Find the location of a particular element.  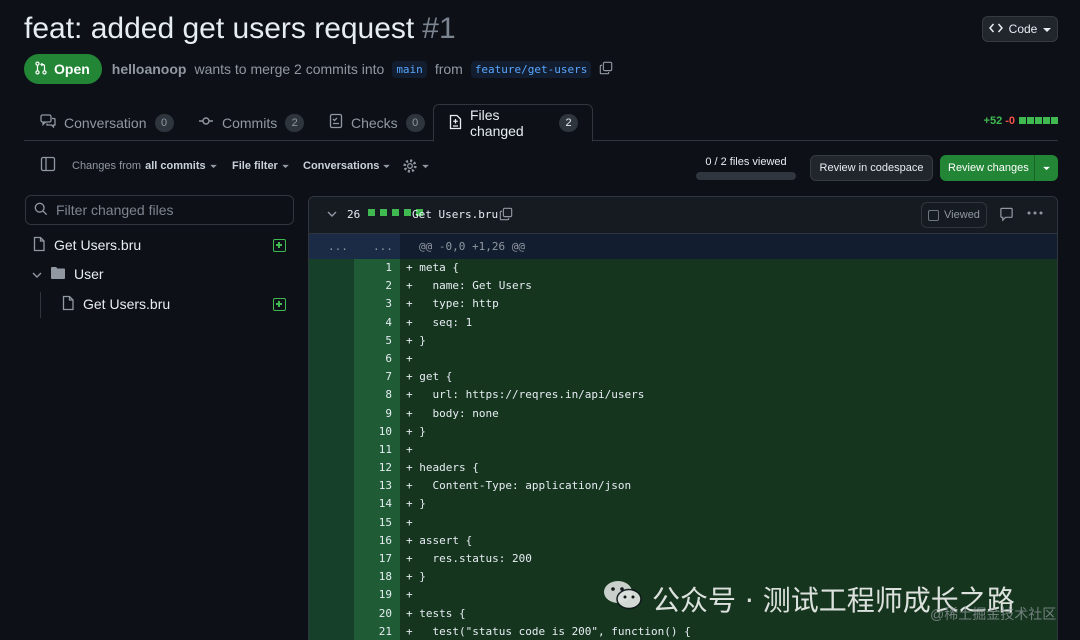

comment-discussion-icon is located at coordinates (48, 122).